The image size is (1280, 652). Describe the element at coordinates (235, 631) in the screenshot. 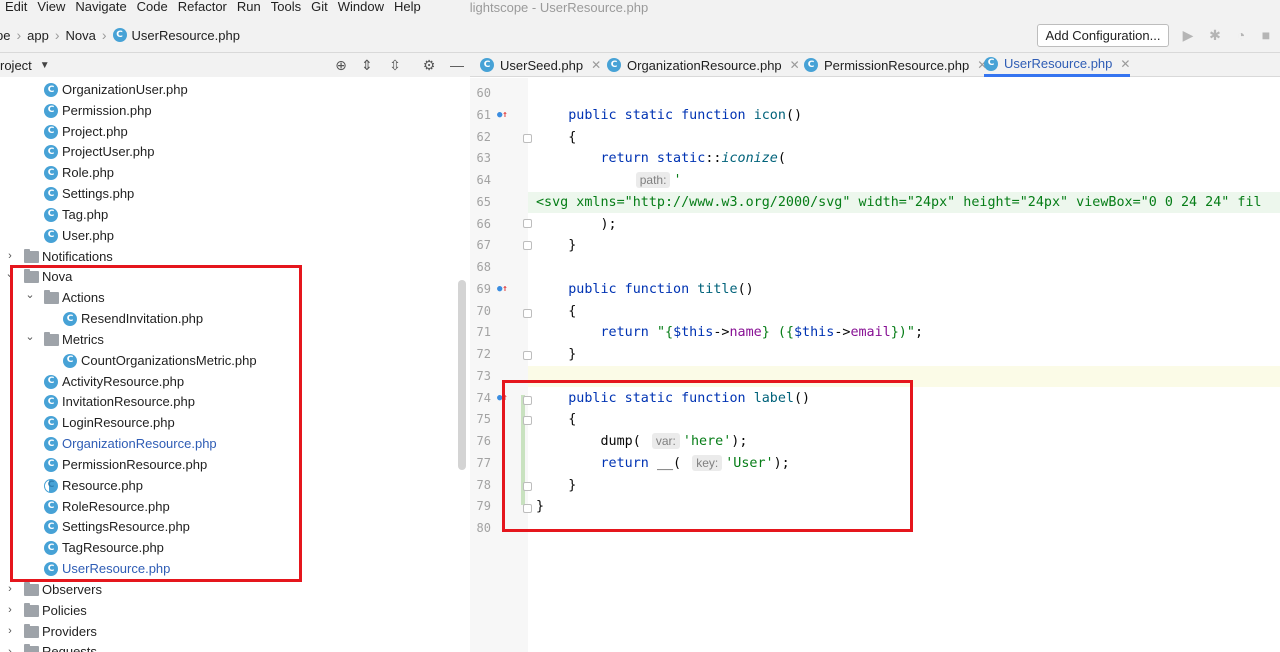

I see `tree-folder: › Providers` at that location.